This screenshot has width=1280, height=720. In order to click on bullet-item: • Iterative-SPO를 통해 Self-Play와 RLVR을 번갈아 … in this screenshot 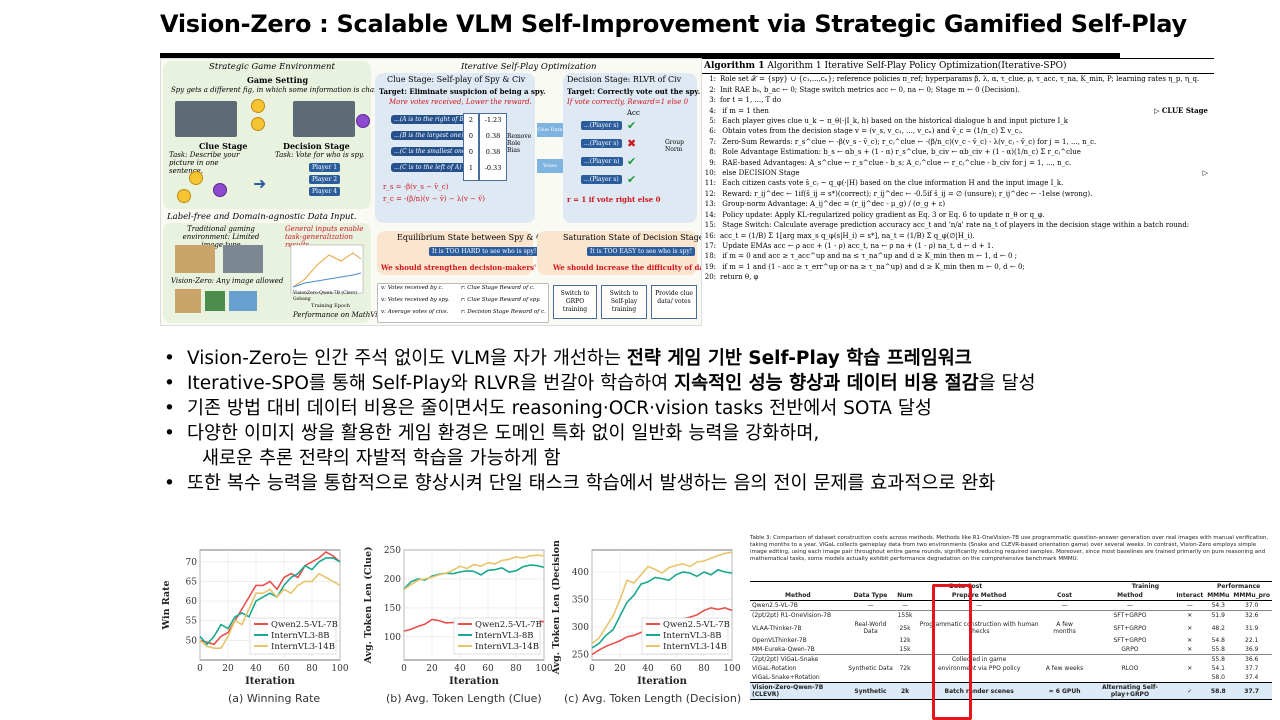, I will do `click(600, 383)`.